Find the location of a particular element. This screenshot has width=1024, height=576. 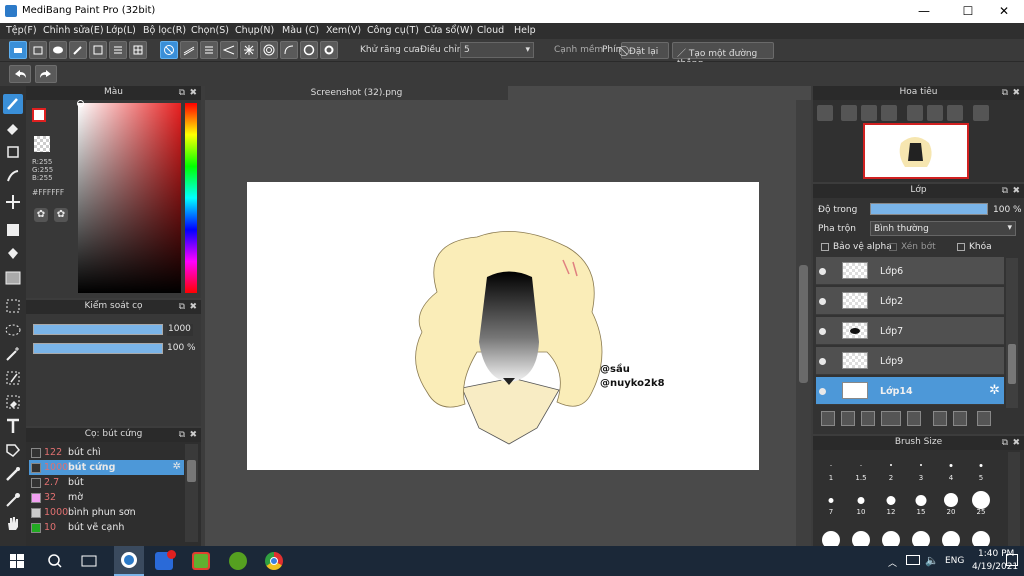

brush-size-cell: 7 is located at coordinates (831, 501).